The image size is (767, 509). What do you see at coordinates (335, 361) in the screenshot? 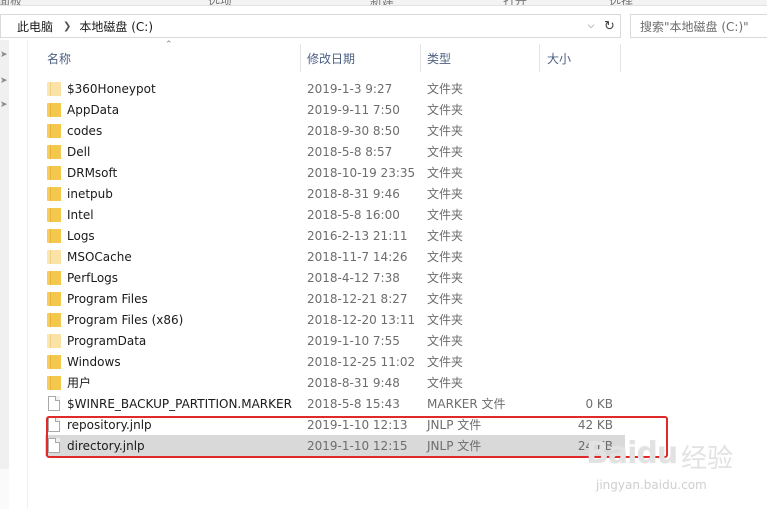
I see `file-row: Windows 2018-12-25 11:02 文件夹` at bounding box center [335, 361].